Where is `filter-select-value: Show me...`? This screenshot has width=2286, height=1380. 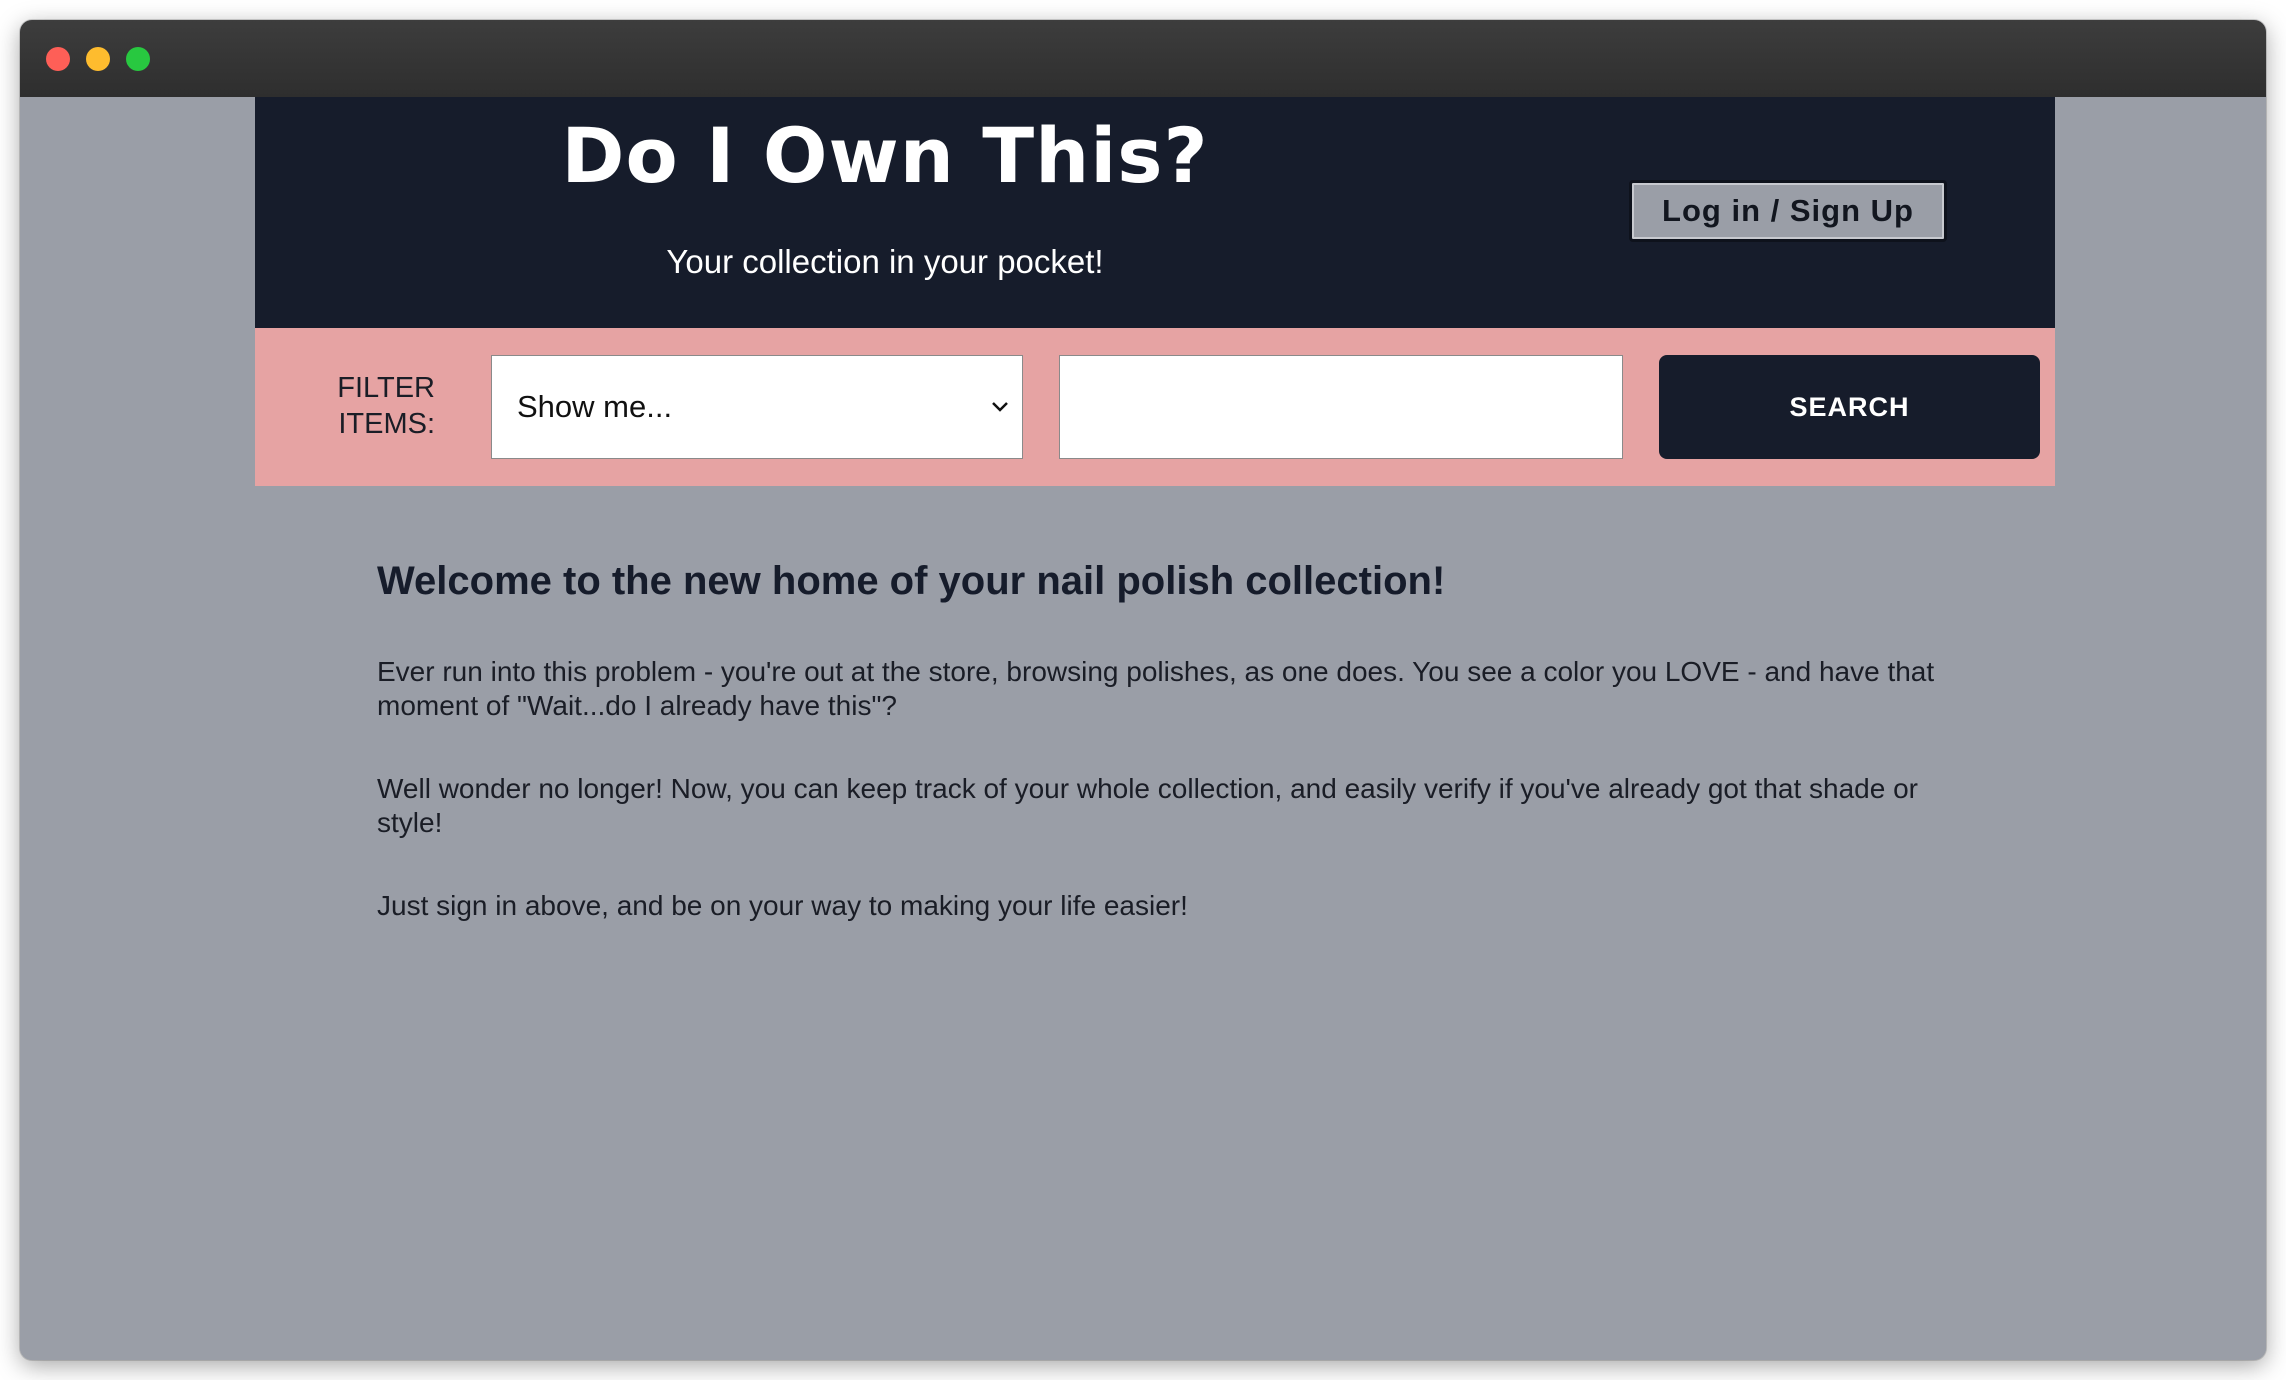 filter-select-value: Show me... is located at coordinates (595, 406).